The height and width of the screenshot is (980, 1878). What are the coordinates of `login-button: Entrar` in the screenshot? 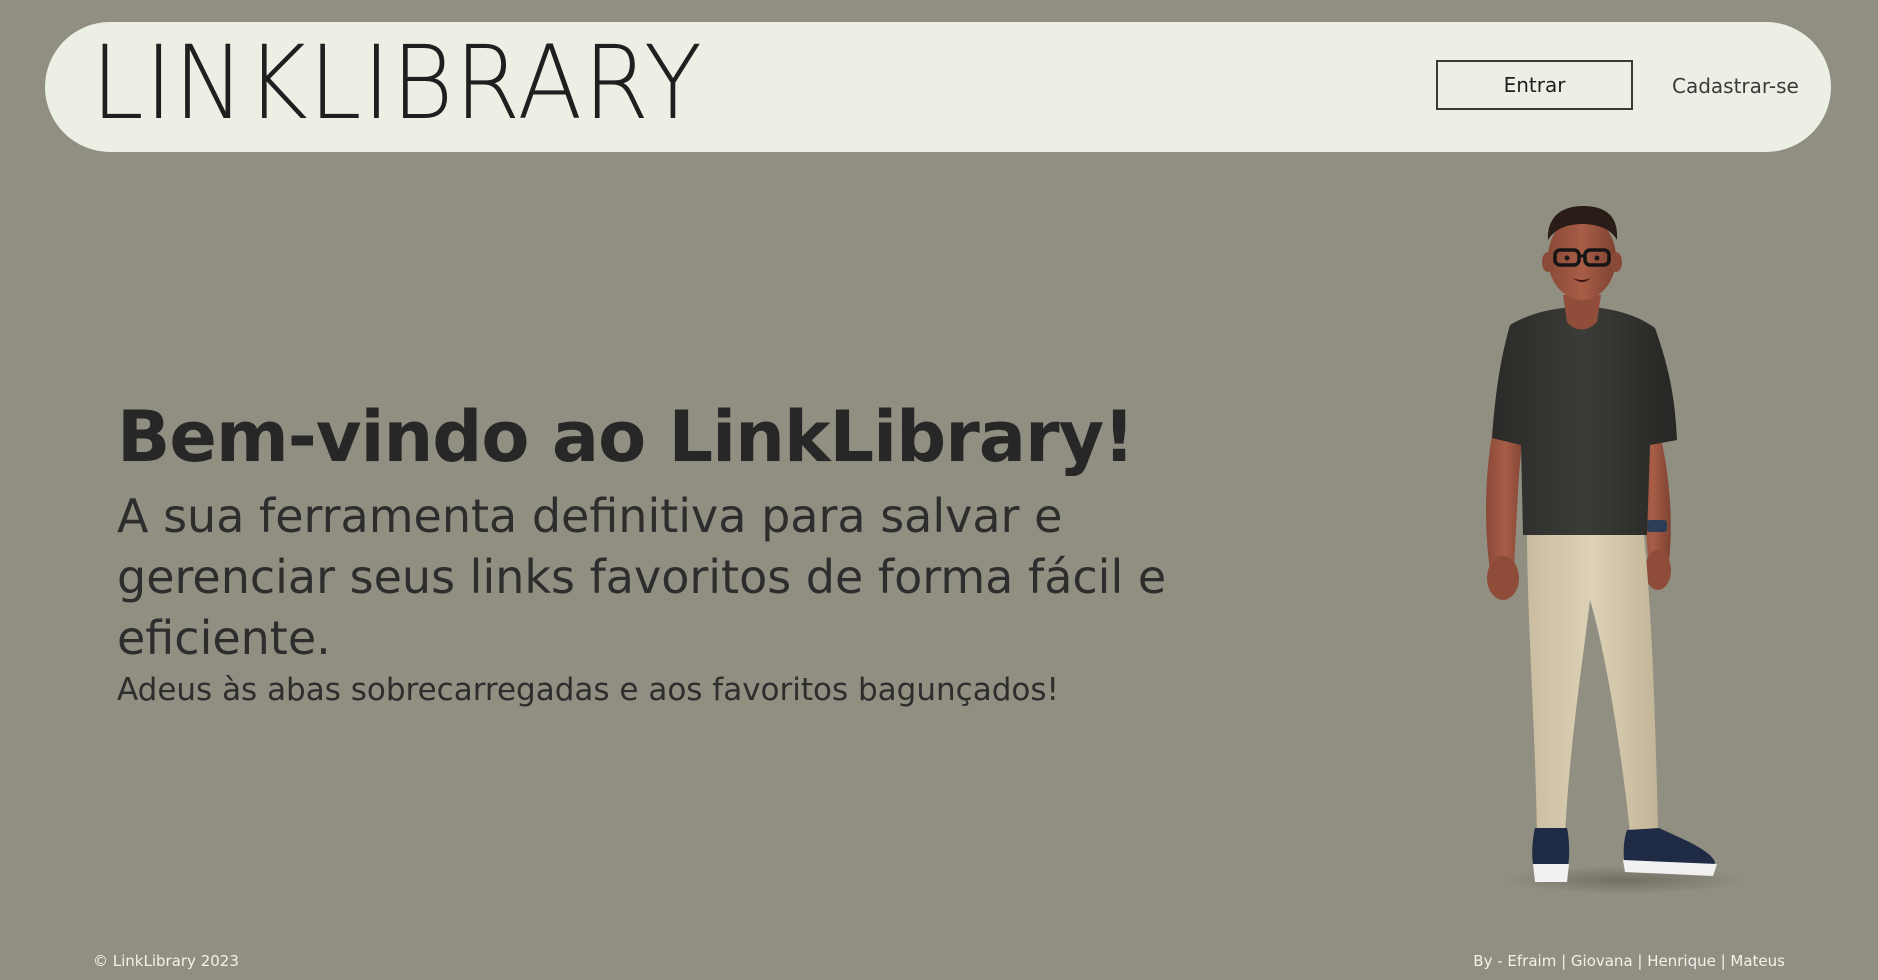 It's located at (1534, 85).